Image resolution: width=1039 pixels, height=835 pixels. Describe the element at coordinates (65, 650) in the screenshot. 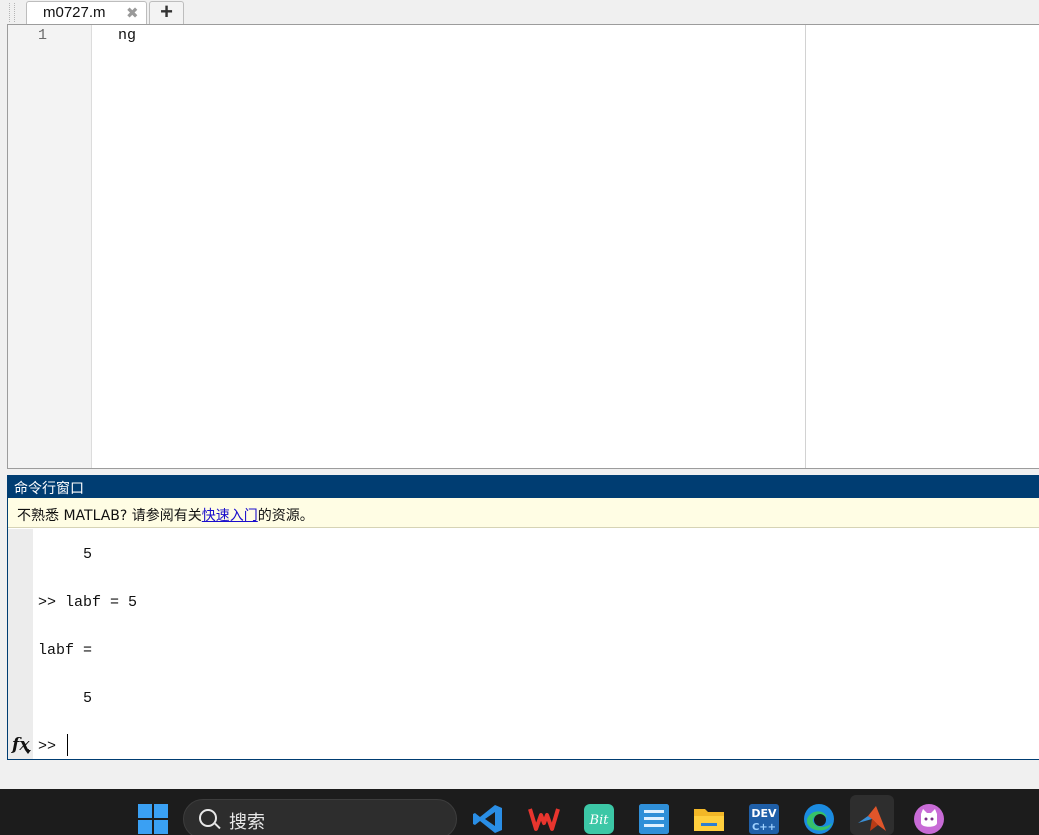

I see `output-line: labf =` at that location.